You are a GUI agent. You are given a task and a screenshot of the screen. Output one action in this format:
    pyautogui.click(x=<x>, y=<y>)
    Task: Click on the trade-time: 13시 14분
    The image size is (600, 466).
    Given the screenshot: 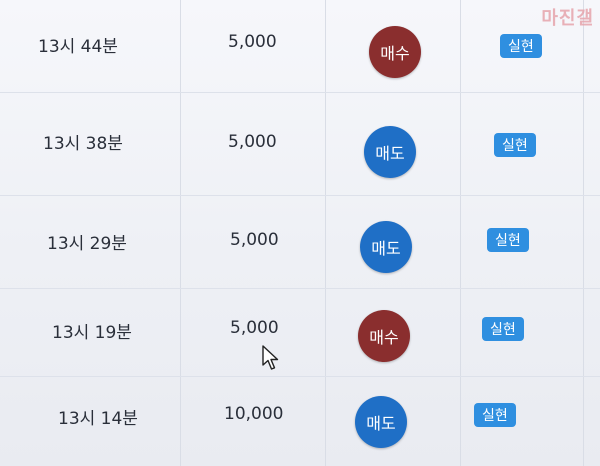 What is the action you would take?
    pyautogui.click(x=98, y=419)
    